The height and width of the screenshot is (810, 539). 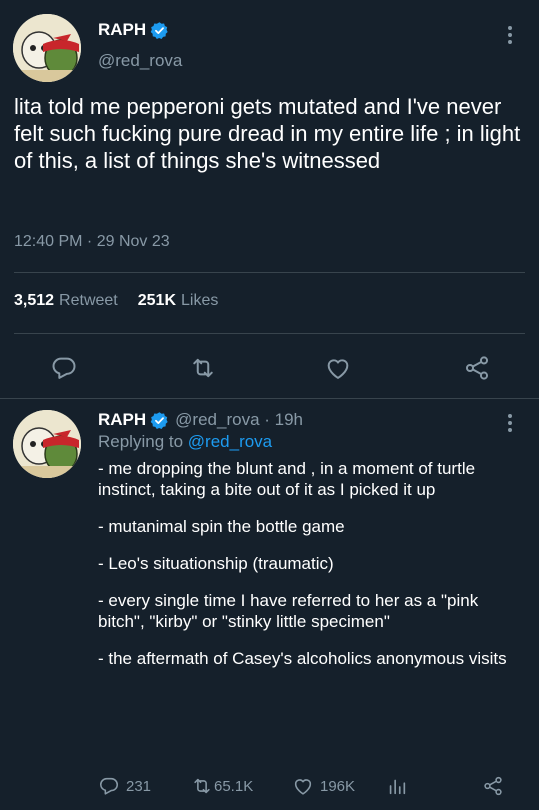 I want to click on retweet-button, so click(x=203, y=368).